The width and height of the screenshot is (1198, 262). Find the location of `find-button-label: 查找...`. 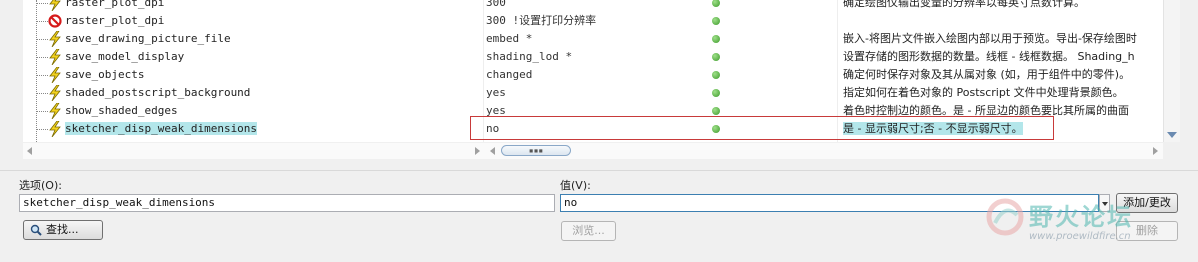

find-button-label: 查找... is located at coordinates (62, 229).